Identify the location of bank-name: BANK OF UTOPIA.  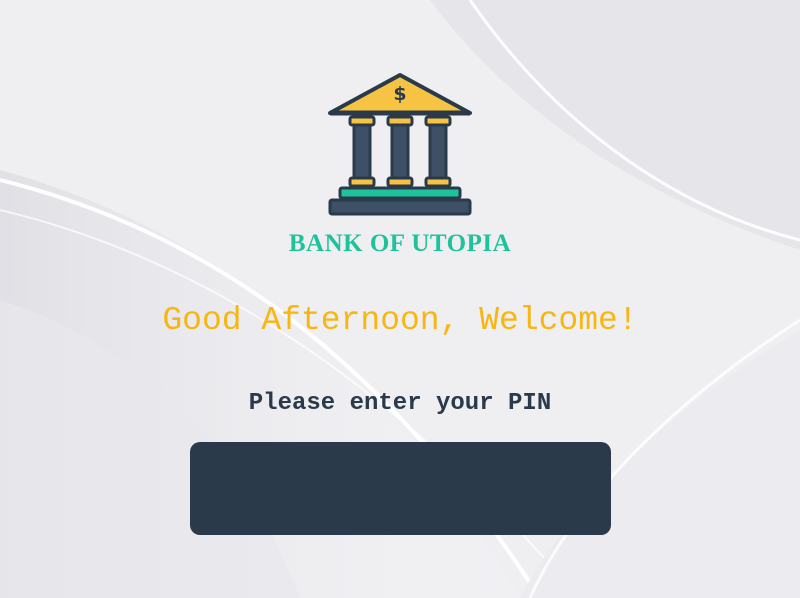
(400, 243).